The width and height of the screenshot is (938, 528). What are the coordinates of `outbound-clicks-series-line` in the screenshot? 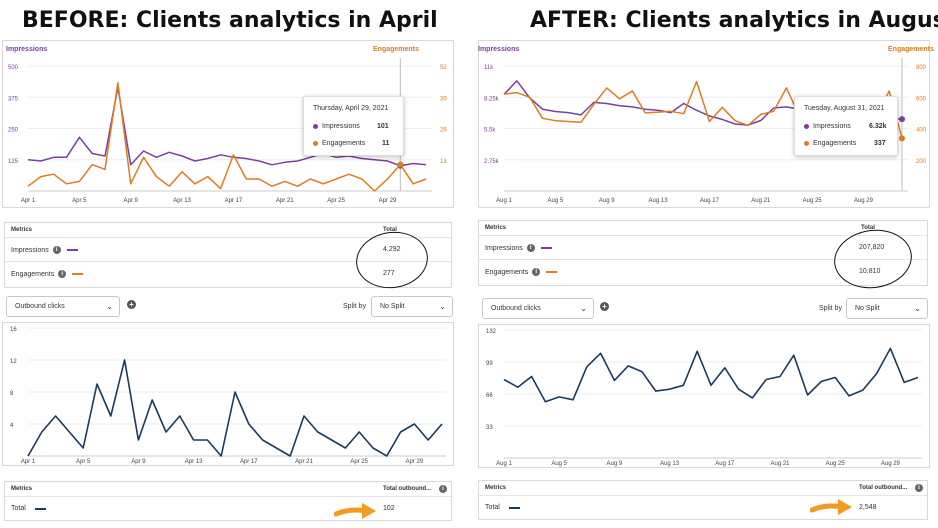 It's located at (235, 408).